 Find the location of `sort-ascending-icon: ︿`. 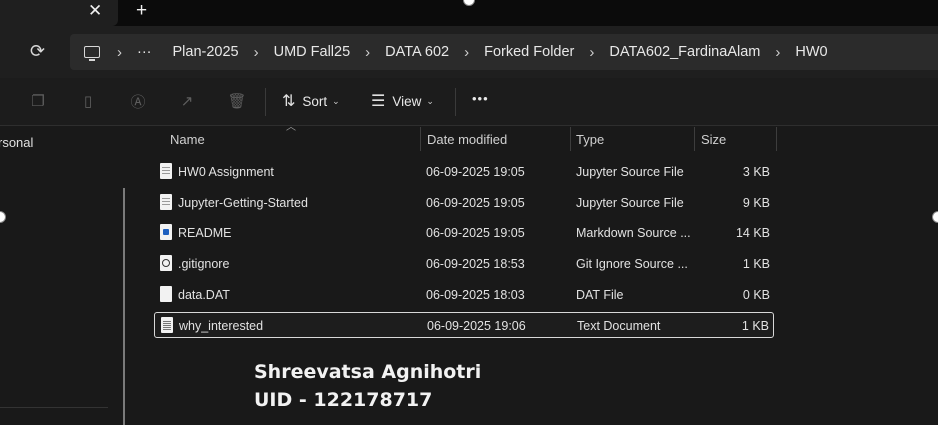

sort-ascending-icon: ︿ is located at coordinates (291, 127).